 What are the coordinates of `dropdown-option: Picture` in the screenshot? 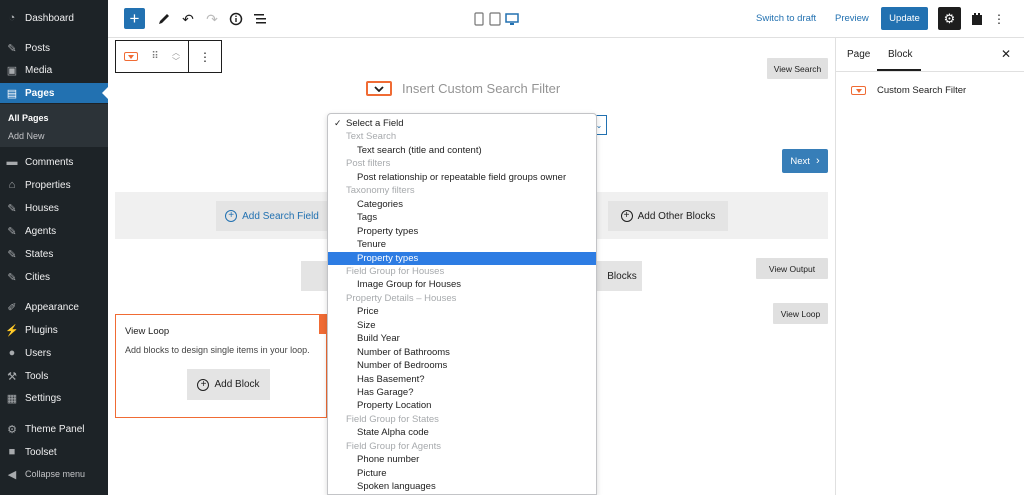 It's located at (462, 474).